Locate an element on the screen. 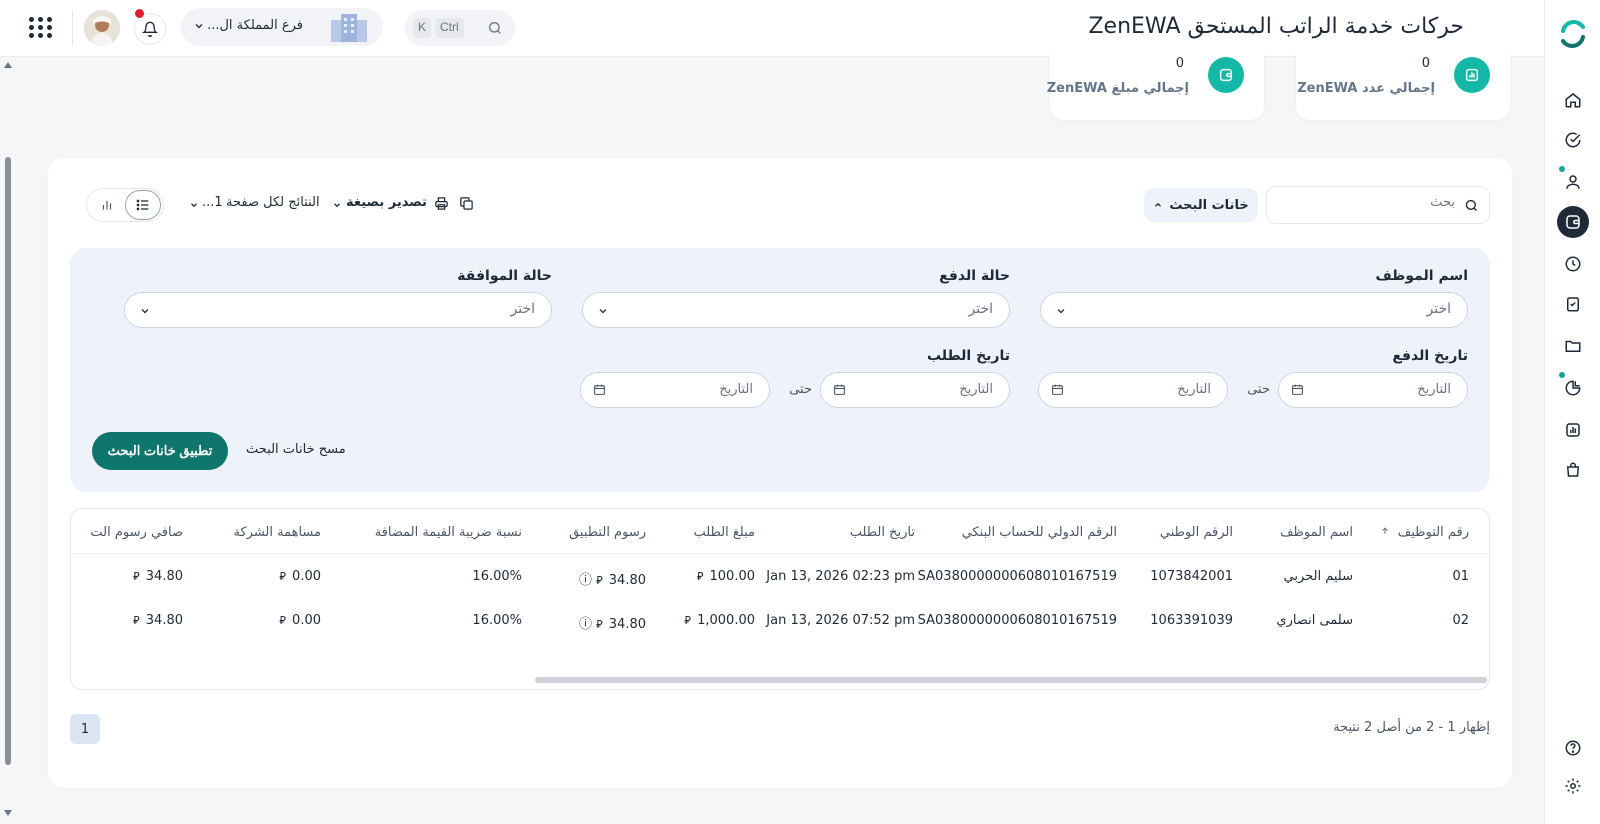 The width and height of the screenshot is (1600, 824). cell-name: سليم الحربي is located at coordinates (1318, 576).